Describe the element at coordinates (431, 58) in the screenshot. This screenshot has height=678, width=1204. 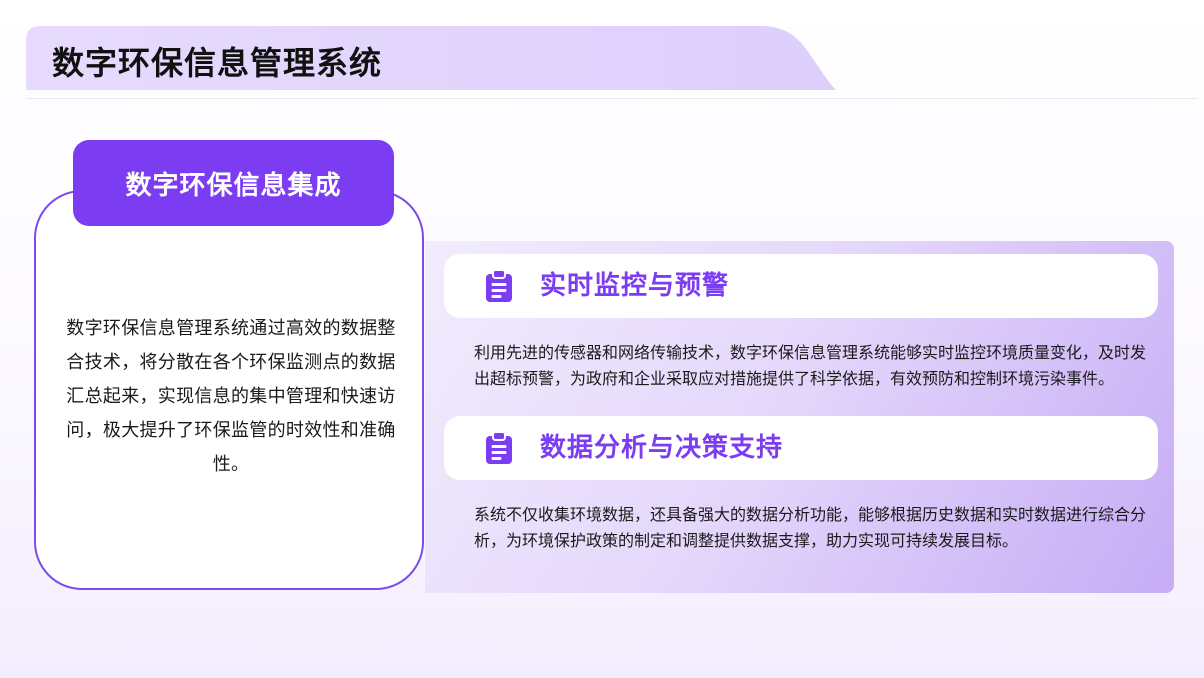
I see `title-banner: 数字环保信息管理系统` at that location.